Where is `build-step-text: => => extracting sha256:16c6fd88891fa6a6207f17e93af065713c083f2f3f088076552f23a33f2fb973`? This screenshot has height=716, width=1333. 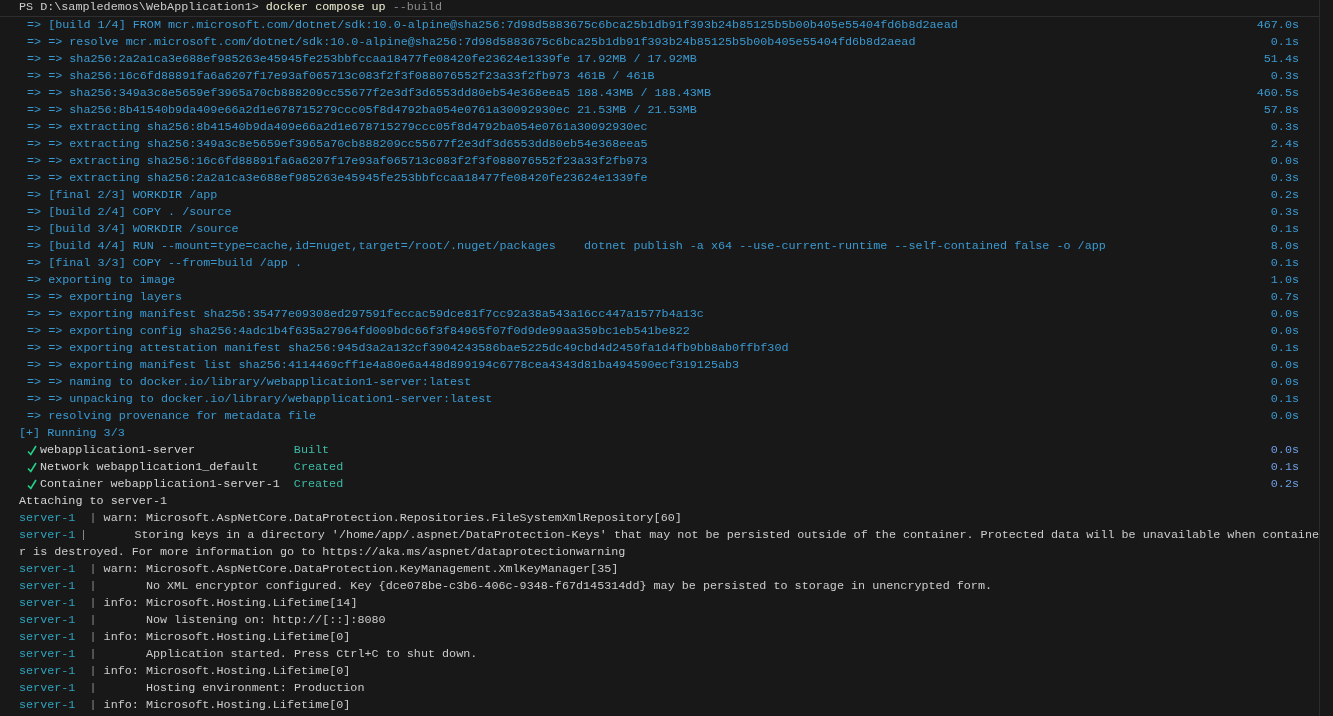
build-step-text: => => extracting sha256:16c6fd88891fa6a6207f17e93af065713c083f2f3f088076552f23a33f2fb973 is located at coordinates (337, 161).